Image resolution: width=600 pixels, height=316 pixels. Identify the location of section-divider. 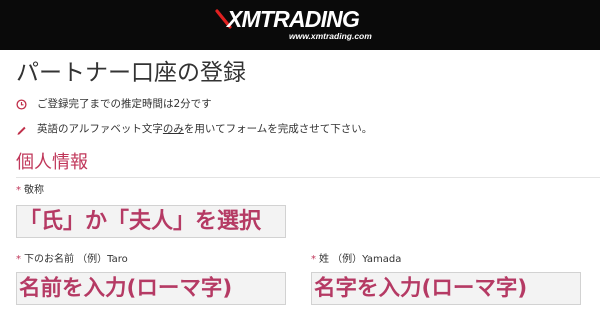
(308, 177).